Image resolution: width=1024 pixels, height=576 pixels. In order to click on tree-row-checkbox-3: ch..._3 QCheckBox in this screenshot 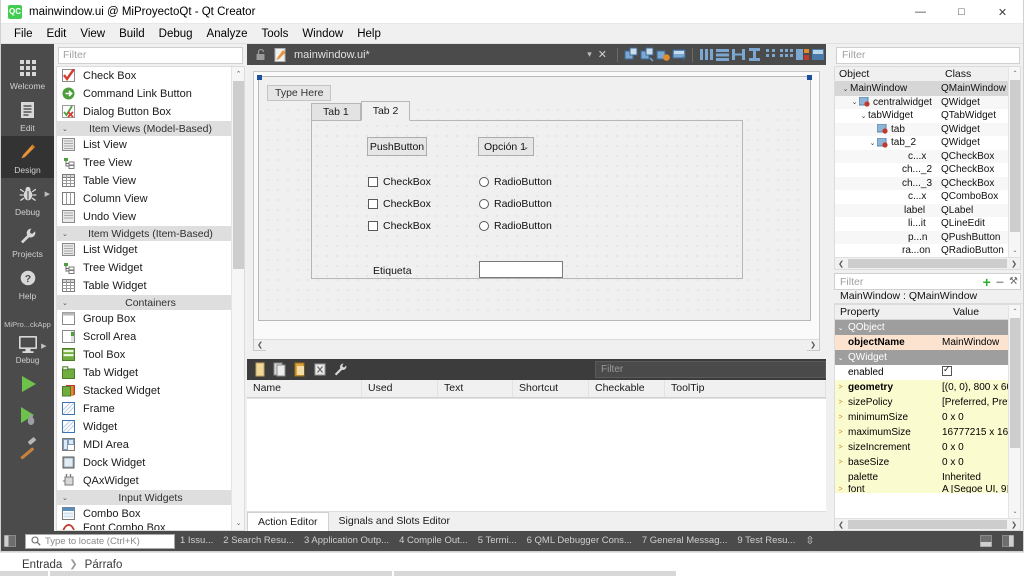, I will do `click(927, 183)`.